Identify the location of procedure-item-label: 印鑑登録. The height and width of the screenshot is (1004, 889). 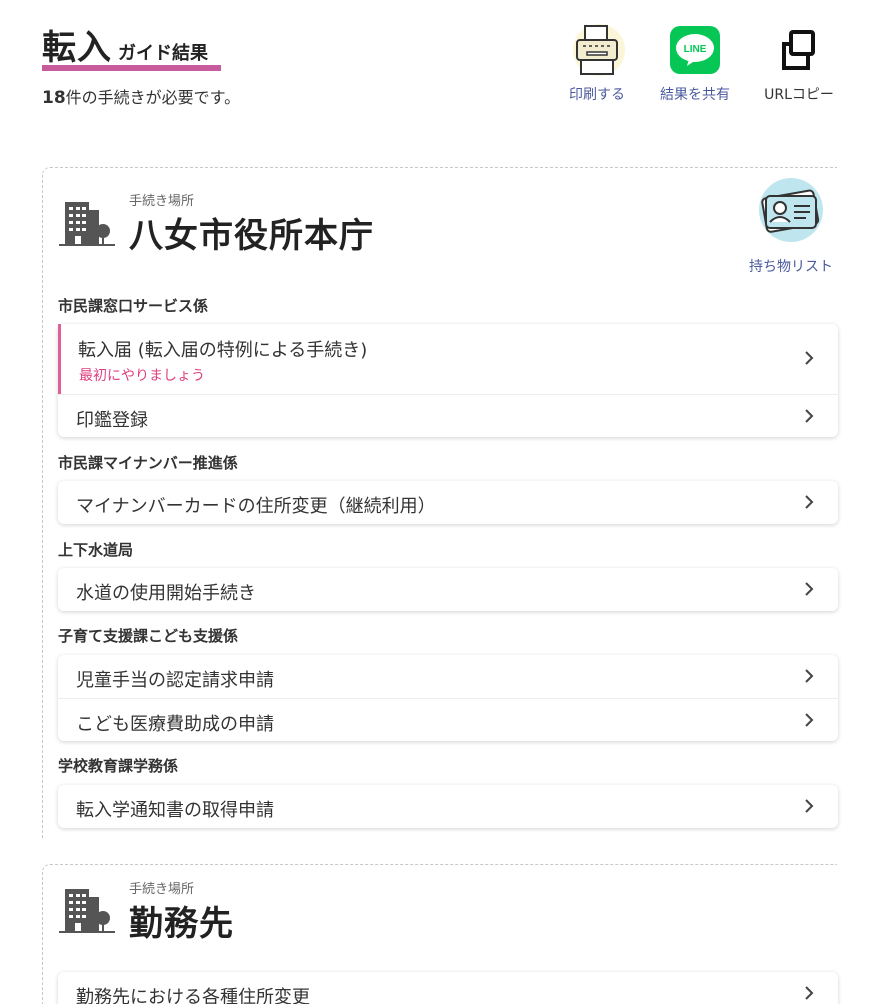
(112, 420).